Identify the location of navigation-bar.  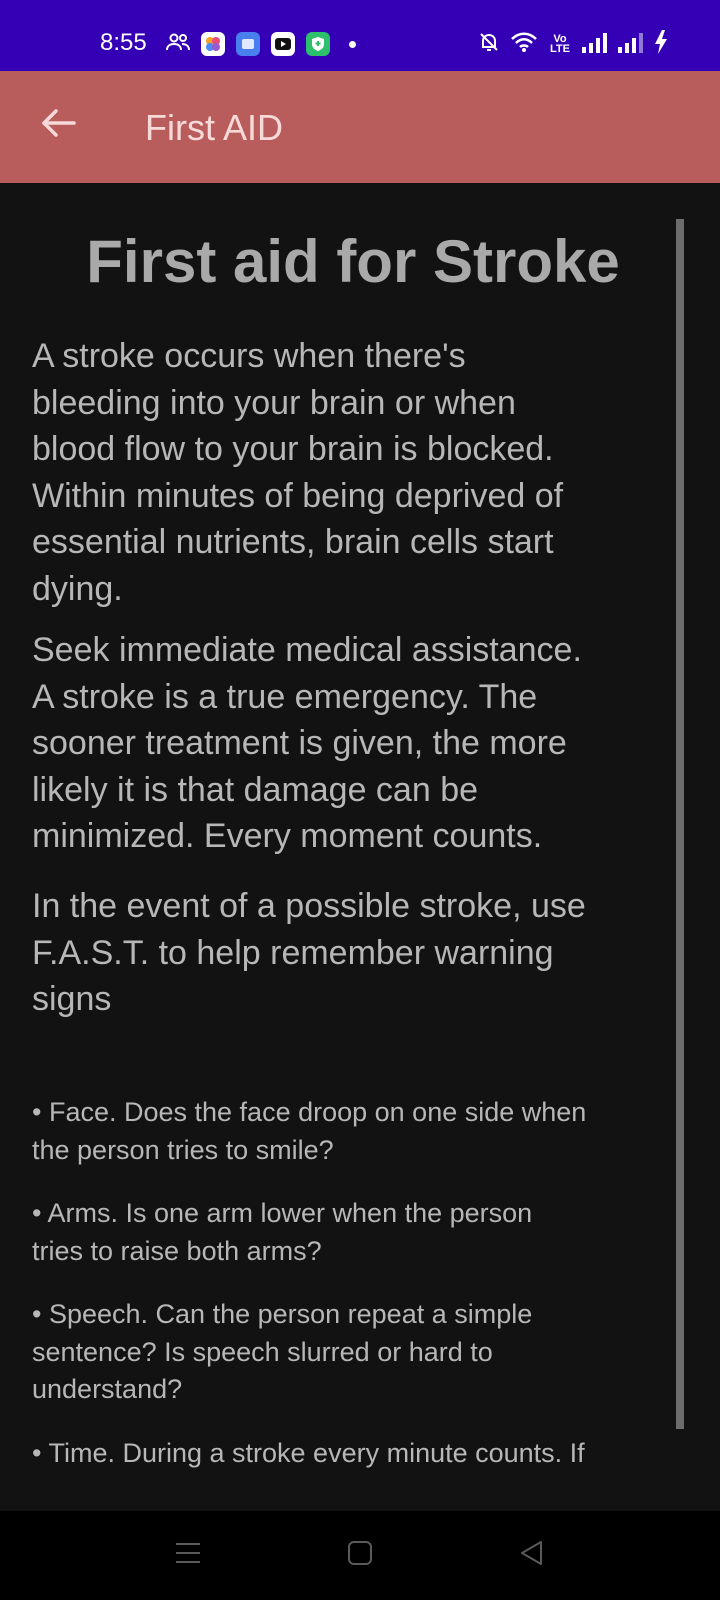
(360, 1555).